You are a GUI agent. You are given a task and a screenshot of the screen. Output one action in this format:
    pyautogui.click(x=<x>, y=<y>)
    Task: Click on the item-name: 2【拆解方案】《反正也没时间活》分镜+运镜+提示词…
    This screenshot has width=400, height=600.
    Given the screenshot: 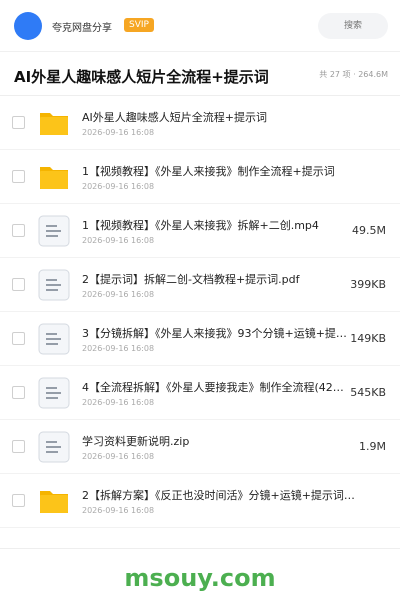 What is the action you would take?
    pyautogui.click(x=227, y=495)
    